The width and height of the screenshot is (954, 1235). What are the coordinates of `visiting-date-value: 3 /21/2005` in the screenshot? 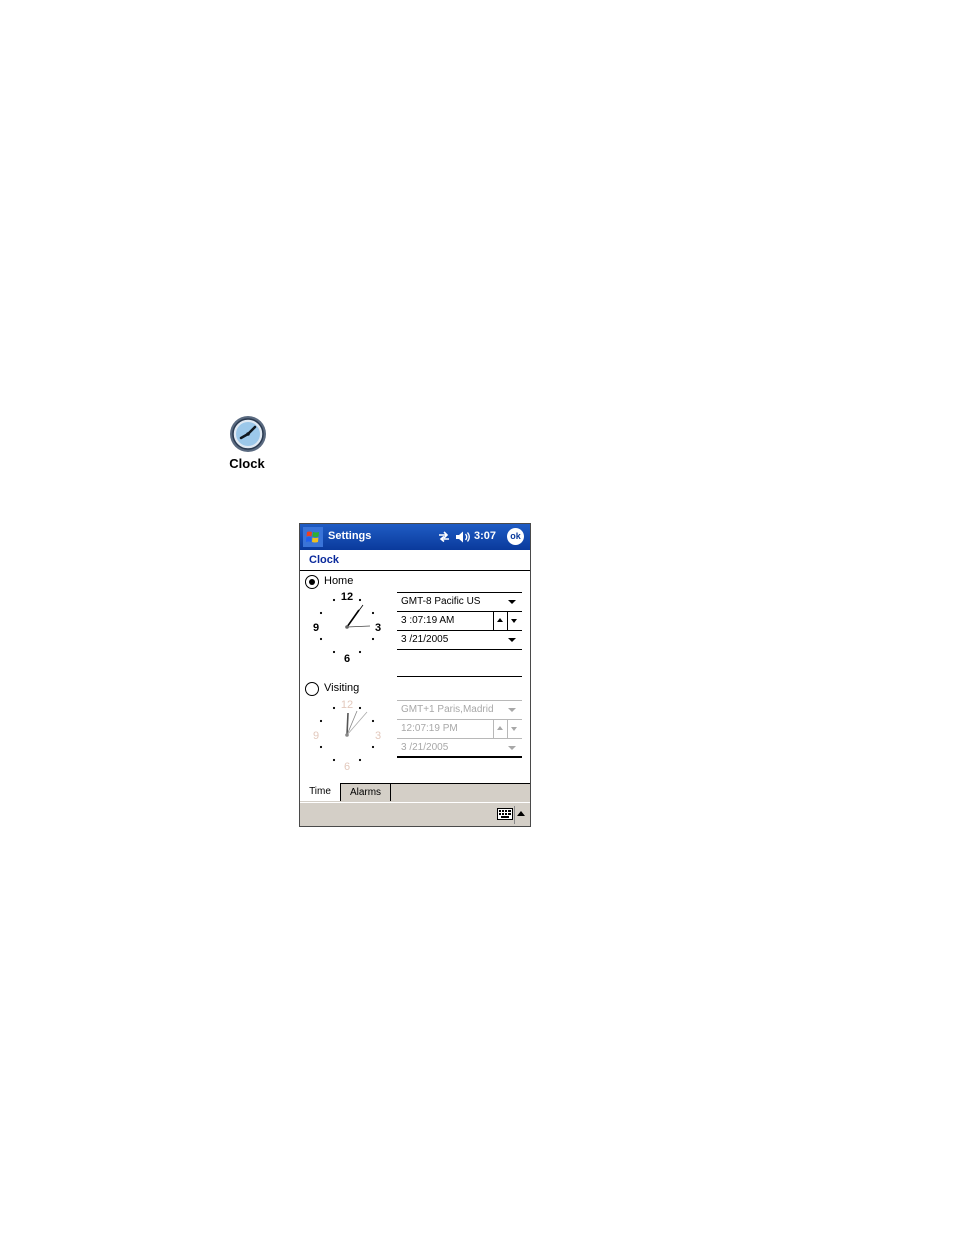 It's located at (425, 747).